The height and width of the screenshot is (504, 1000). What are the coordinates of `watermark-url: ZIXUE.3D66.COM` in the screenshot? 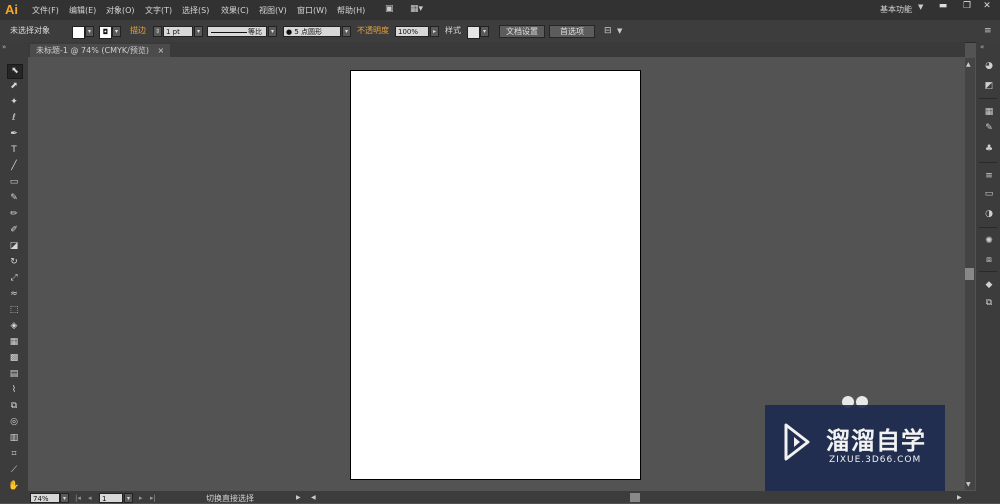 It's located at (875, 460).